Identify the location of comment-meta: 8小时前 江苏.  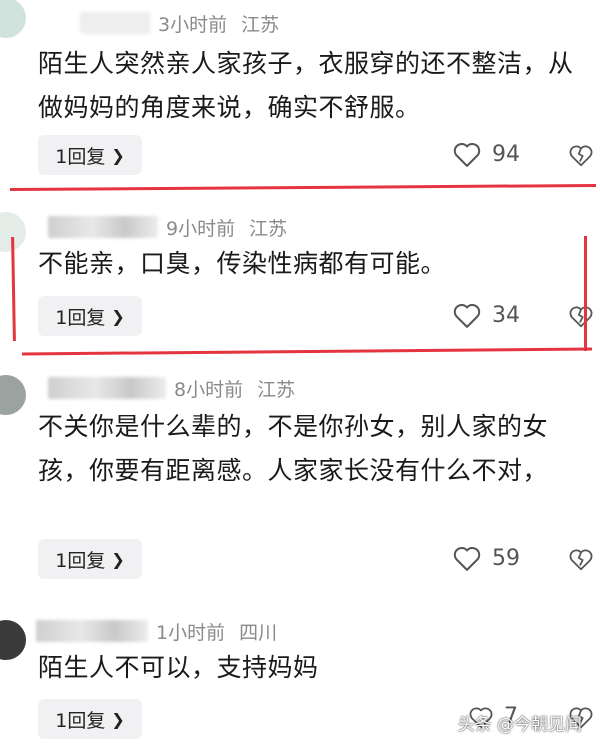
(178, 388).